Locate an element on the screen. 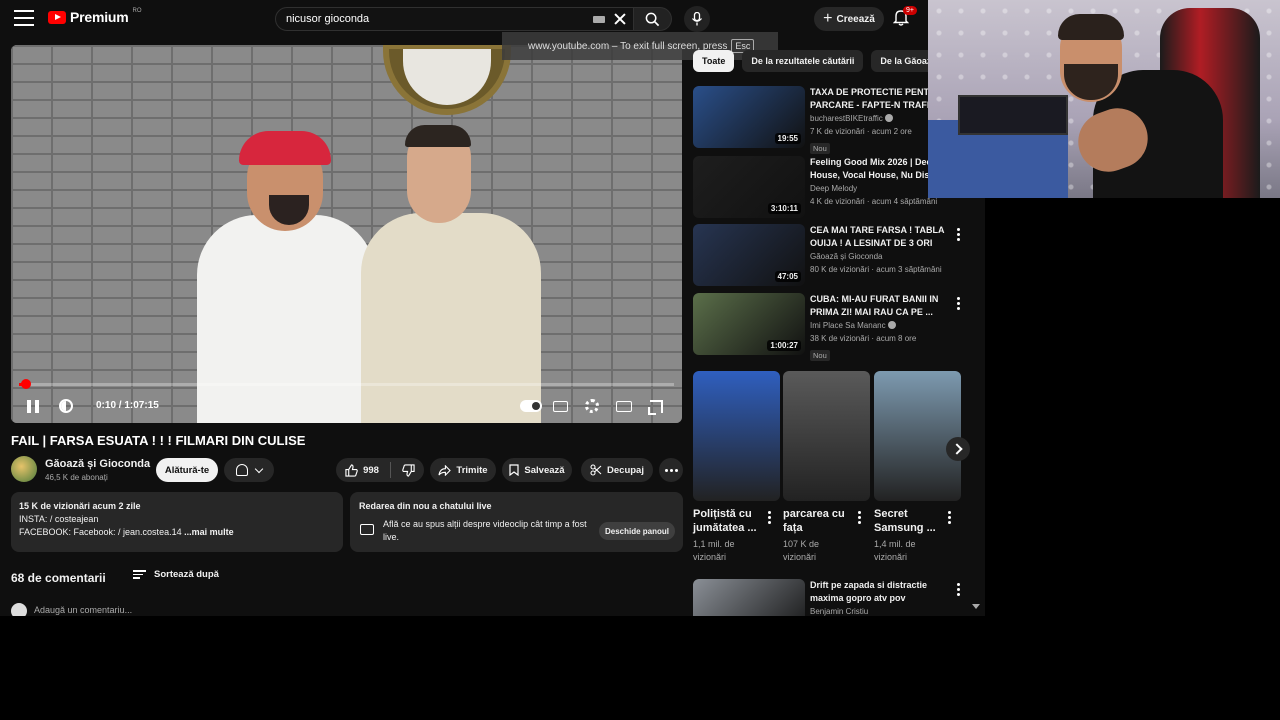 This screenshot has width=1280, height=720. gear-icon is located at coordinates (592, 406).